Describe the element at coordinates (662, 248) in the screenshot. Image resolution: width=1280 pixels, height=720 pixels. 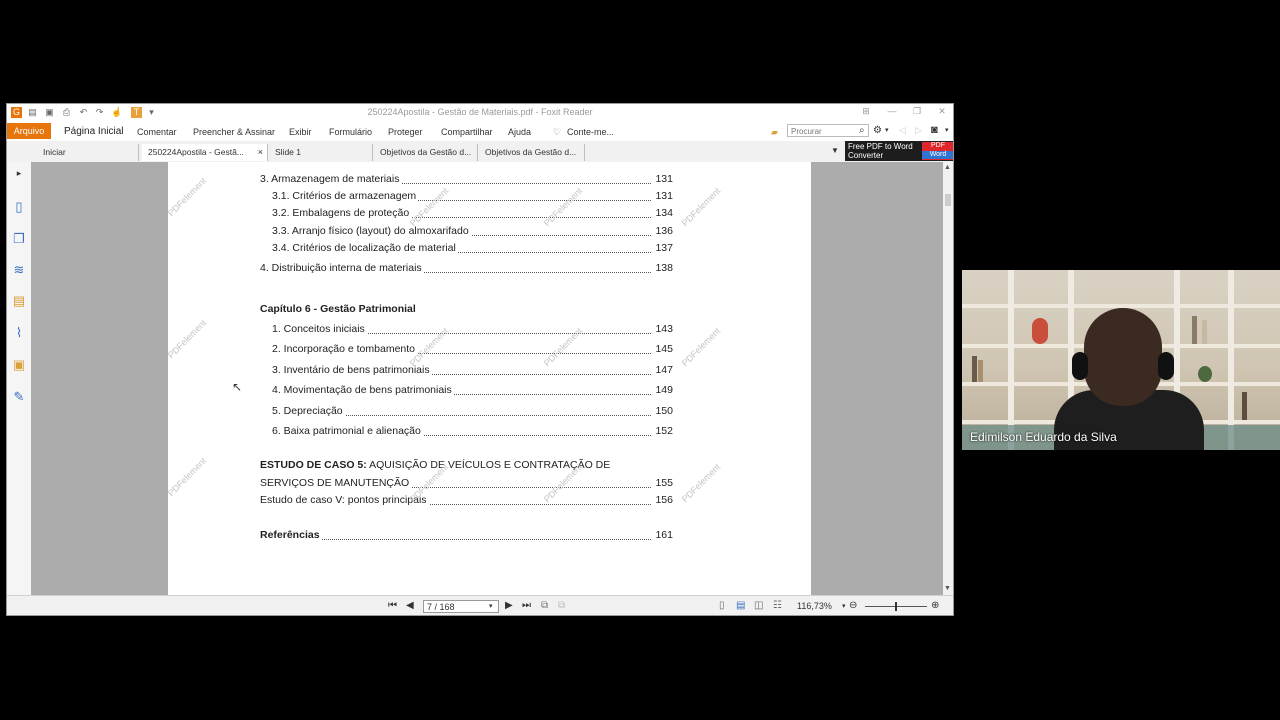
I see `toc-page: 137` at that location.